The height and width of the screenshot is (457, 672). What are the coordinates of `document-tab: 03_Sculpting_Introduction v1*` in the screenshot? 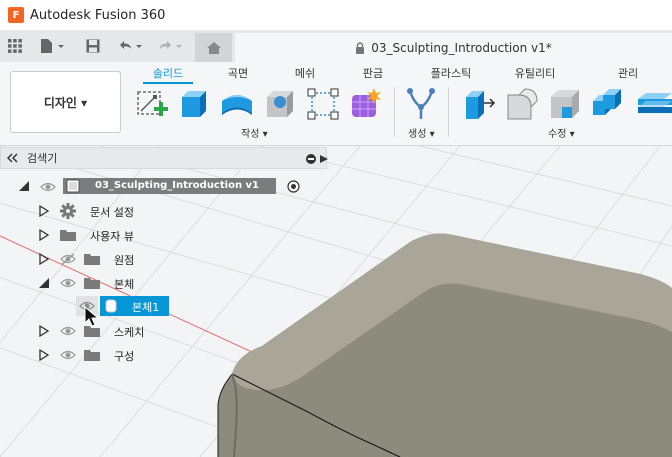 It's located at (453, 47).